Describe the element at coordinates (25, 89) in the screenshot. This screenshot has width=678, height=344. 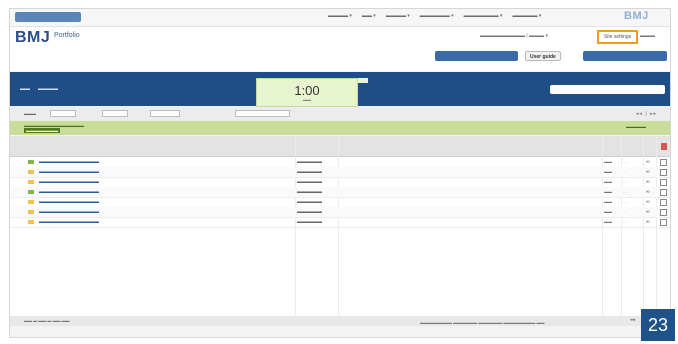
I see `toolbar-button: ▬▬` at that location.